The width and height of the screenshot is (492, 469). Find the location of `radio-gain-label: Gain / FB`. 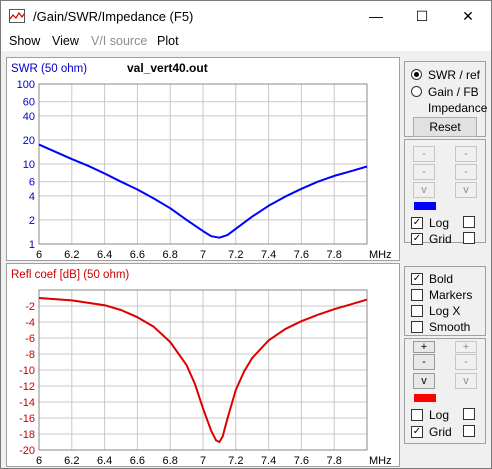

radio-gain-label: Gain / FB is located at coordinates (453, 91).